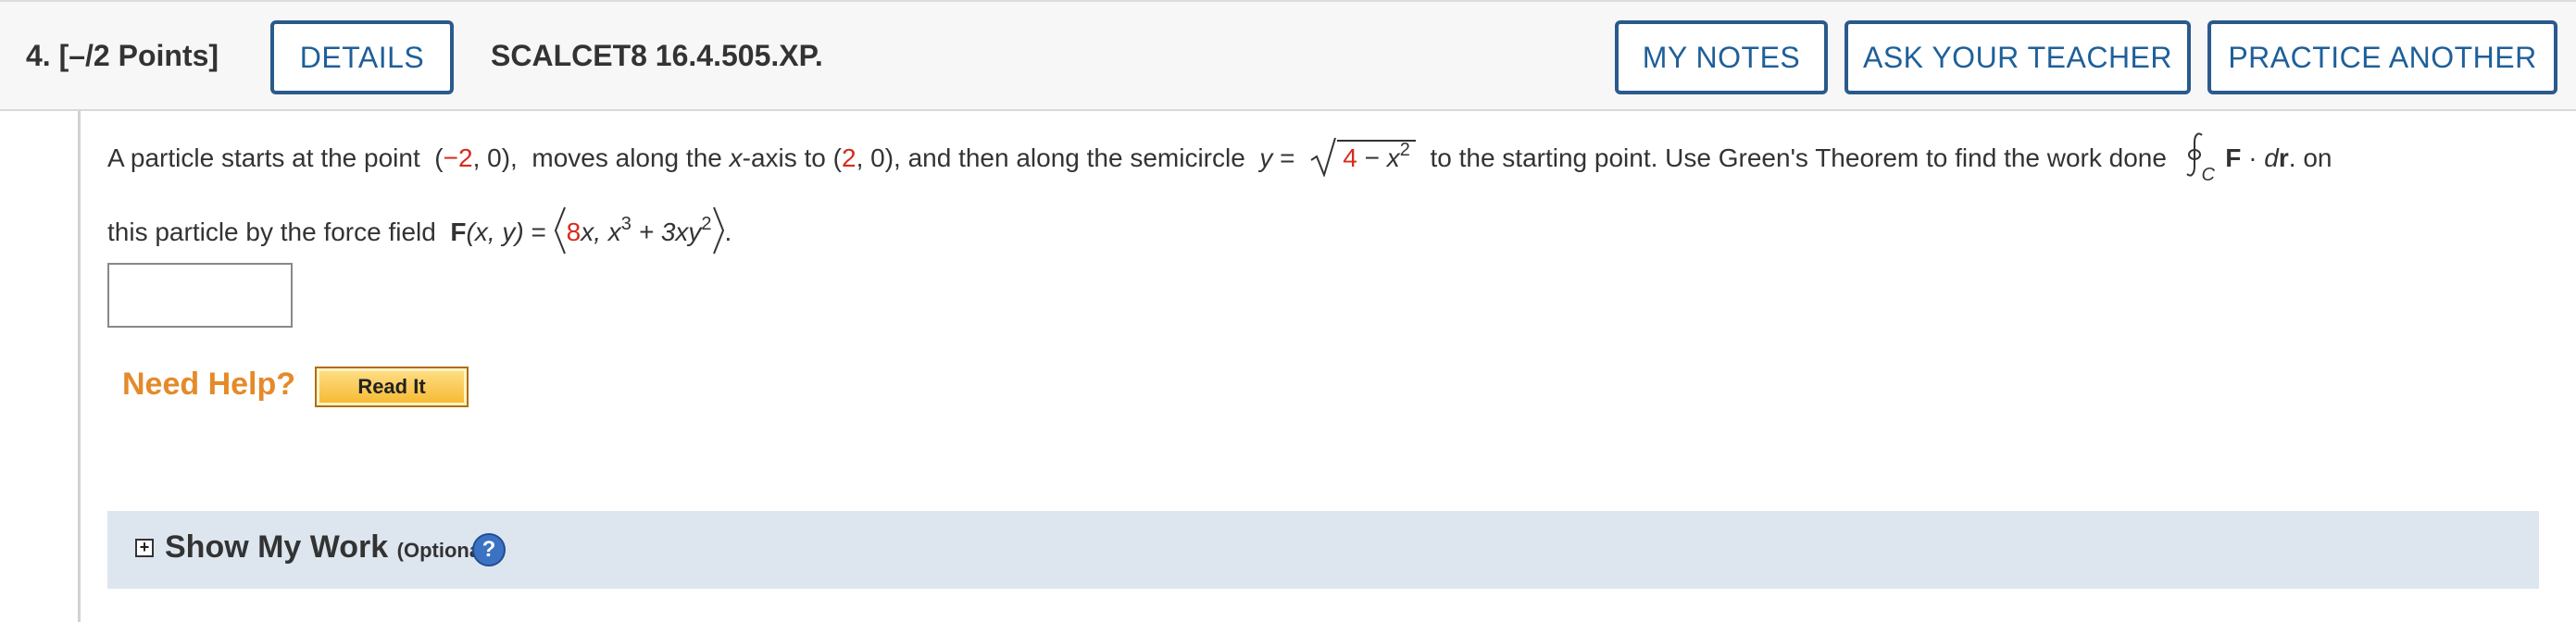 Image resolution: width=2576 pixels, height=622 pixels. What do you see at coordinates (560, 231) in the screenshot?
I see `left-angle-bracket` at bounding box center [560, 231].